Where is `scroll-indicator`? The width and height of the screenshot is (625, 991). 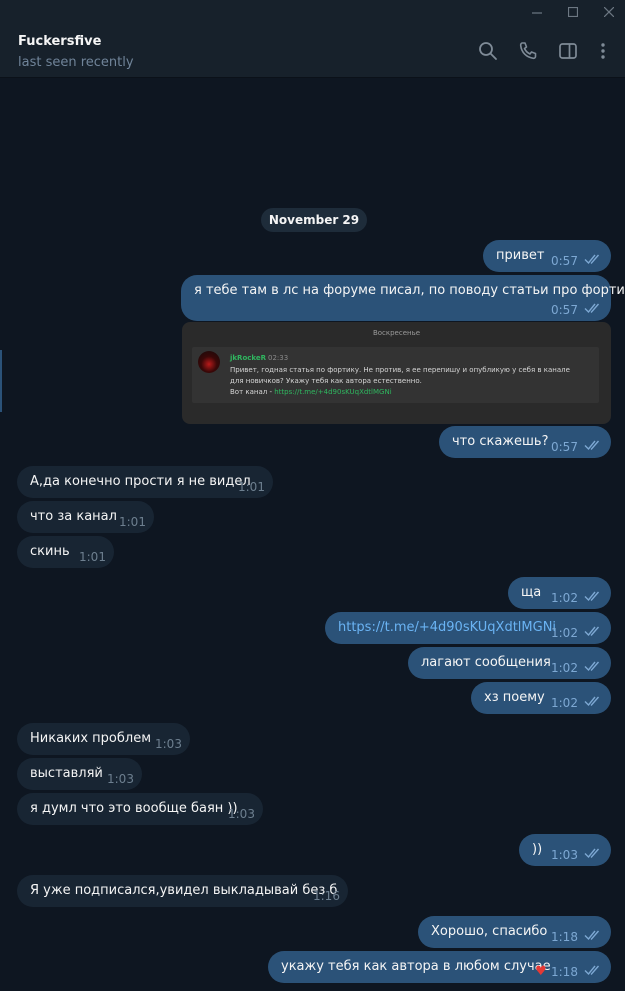 scroll-indicator is located at coordinates (1, 381).